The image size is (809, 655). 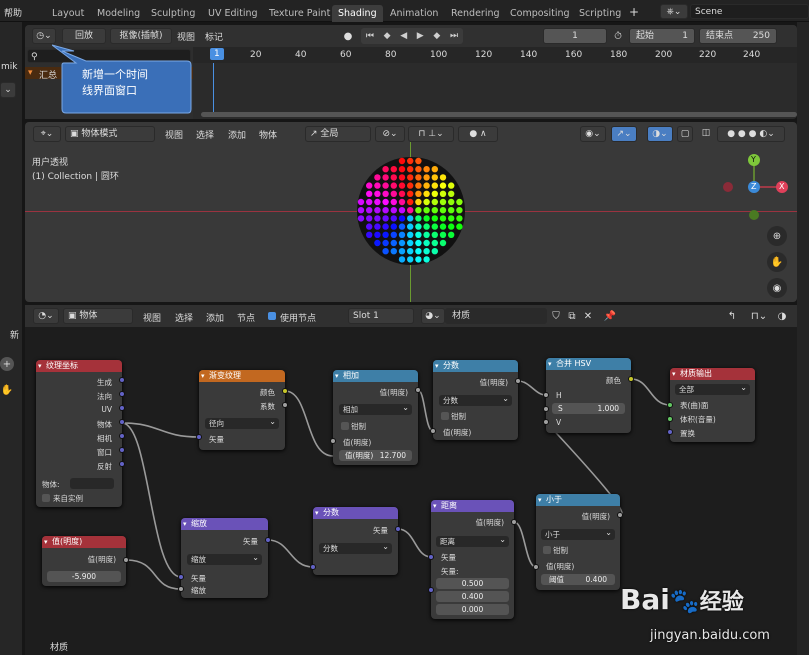 What do you see at coordinates (578, 533) in the screenshot?
I see `math-operation-select: 小于` at bounding box center [578, 533].